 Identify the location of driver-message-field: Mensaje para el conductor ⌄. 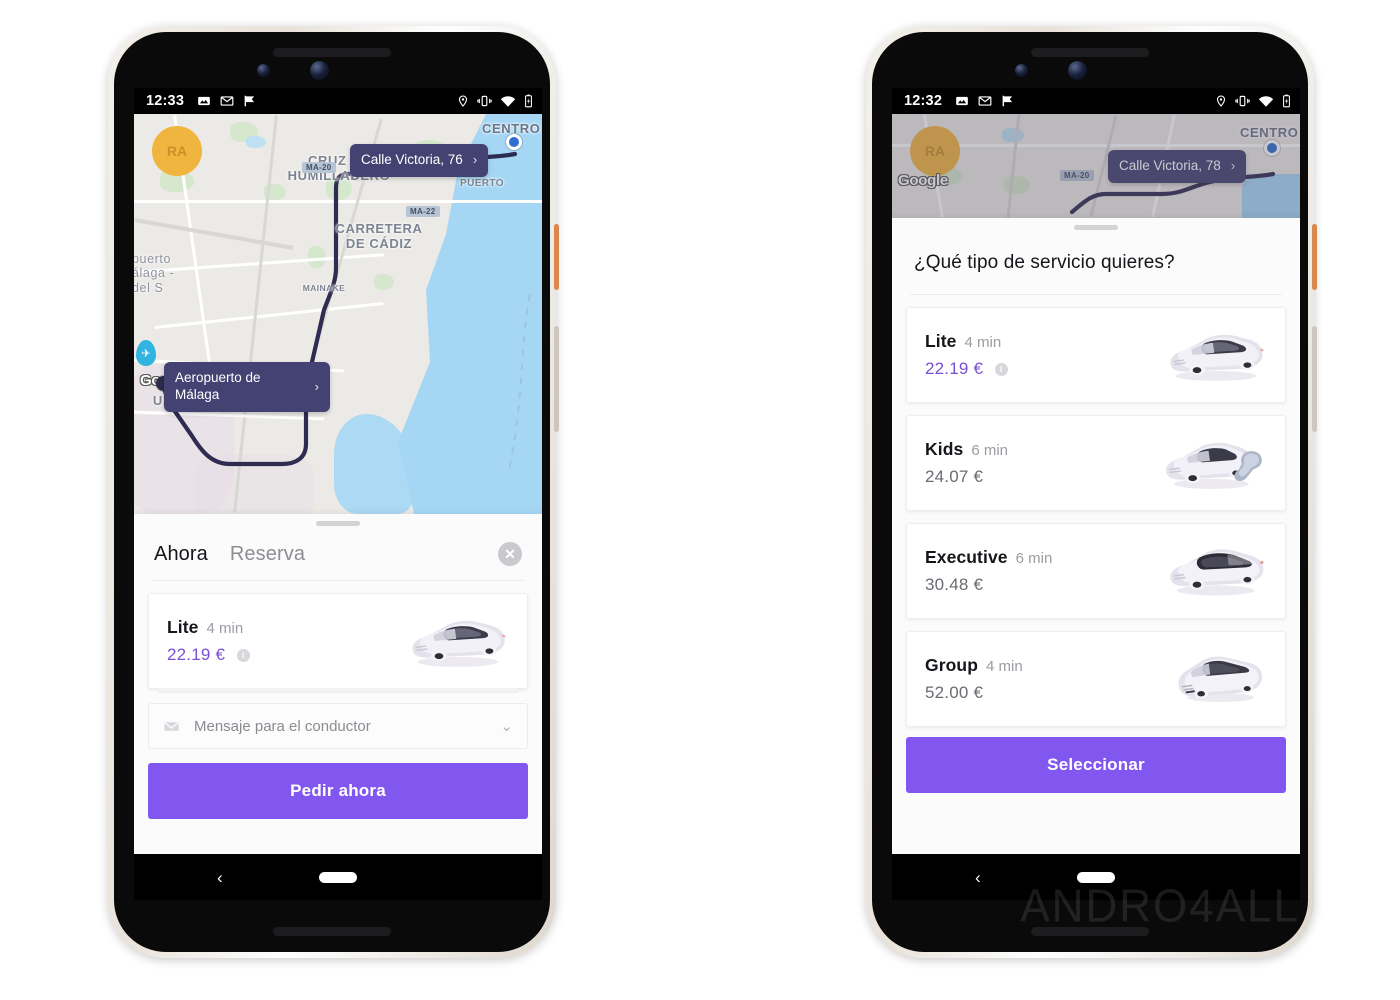
(338, 726).